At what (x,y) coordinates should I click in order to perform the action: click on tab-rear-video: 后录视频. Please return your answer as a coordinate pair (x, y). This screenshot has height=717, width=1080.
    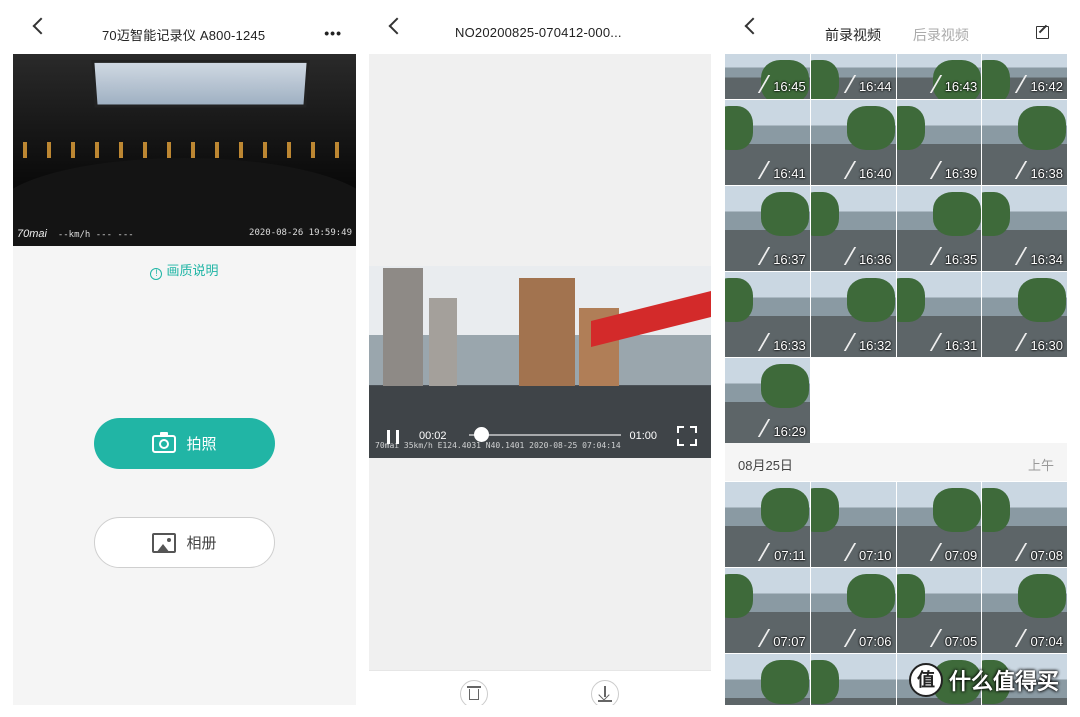
    Looking at the image, I should click on (941, 35).